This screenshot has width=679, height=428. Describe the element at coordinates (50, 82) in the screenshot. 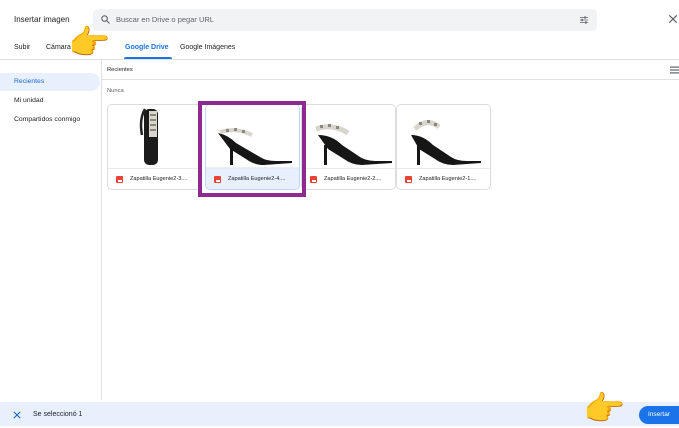

I see `sidebar-item-recientes: Recientes` at that location.